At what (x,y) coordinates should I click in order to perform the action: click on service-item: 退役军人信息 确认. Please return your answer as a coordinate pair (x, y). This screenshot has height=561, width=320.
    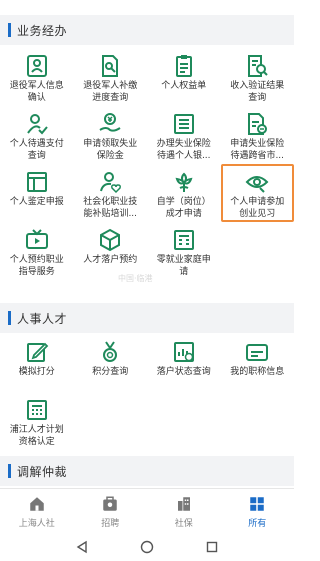
    Looking at the image, I should click on (37, 77).